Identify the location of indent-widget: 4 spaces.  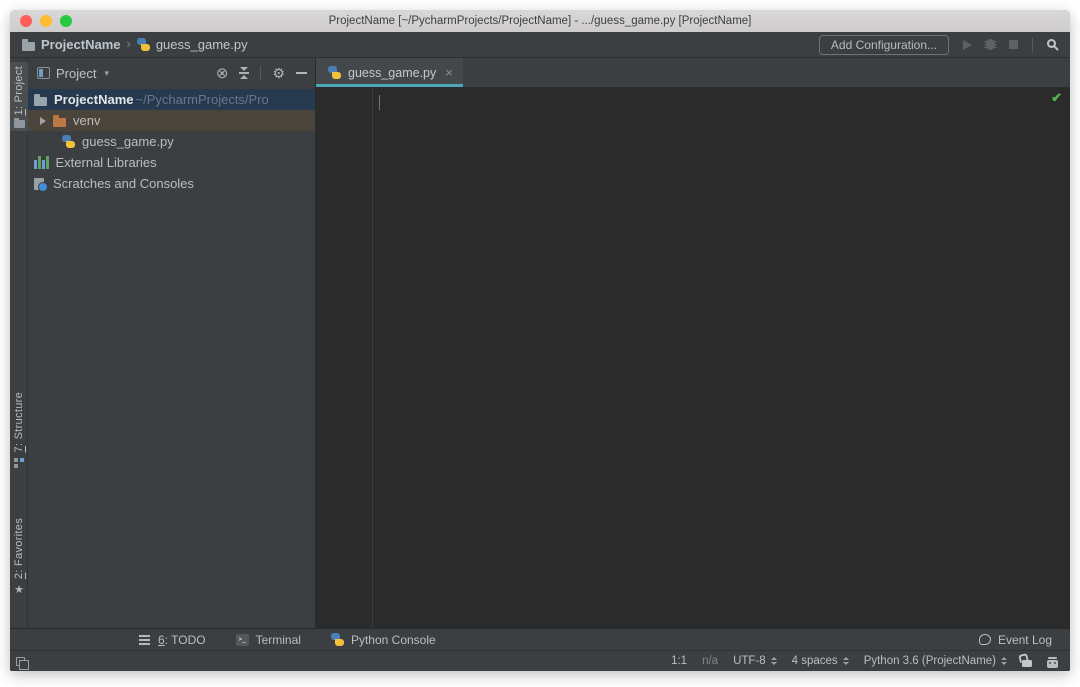
(820, 661).